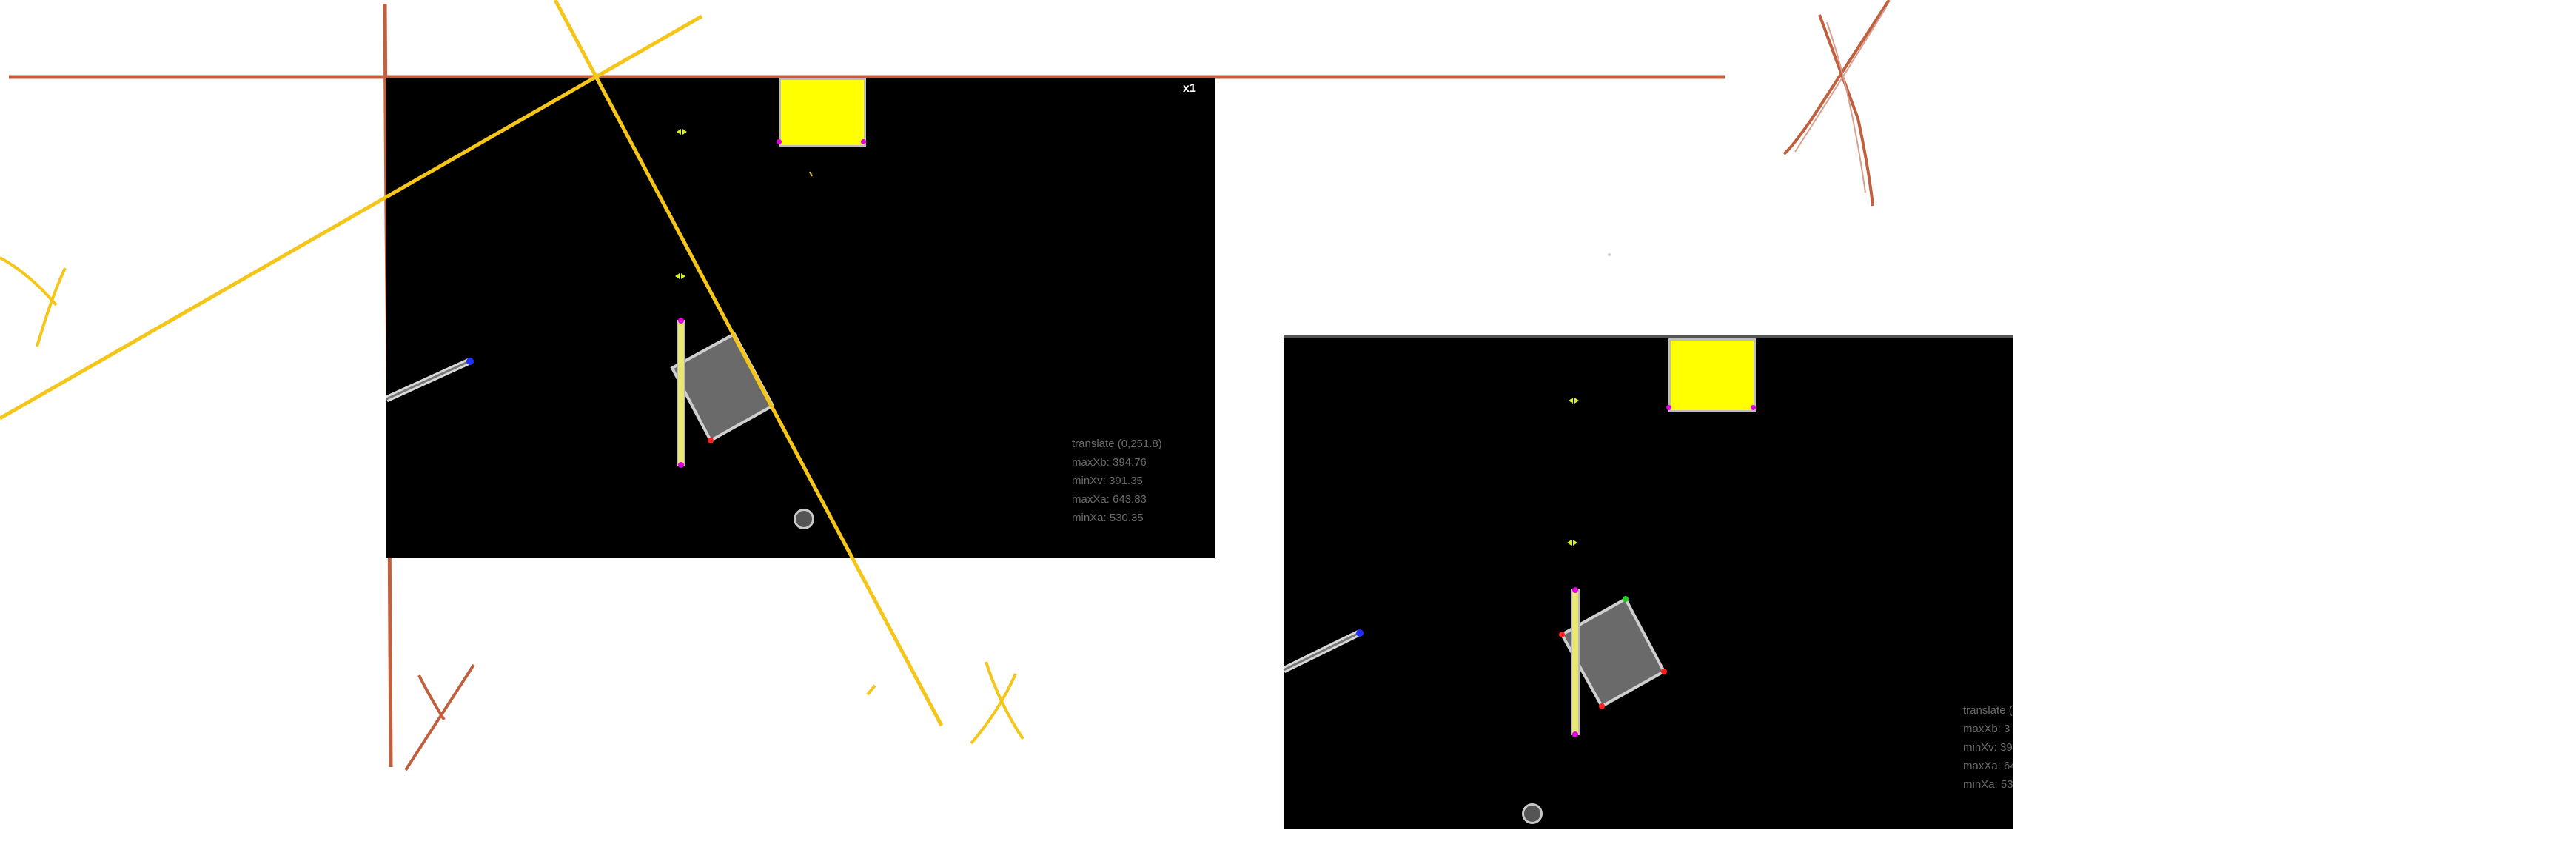 The width and height of the screenshot is (2576, 847). Describe the element at coordinates (439, 717) in the screenshot. I see `handwritten-y-brown` at that location.